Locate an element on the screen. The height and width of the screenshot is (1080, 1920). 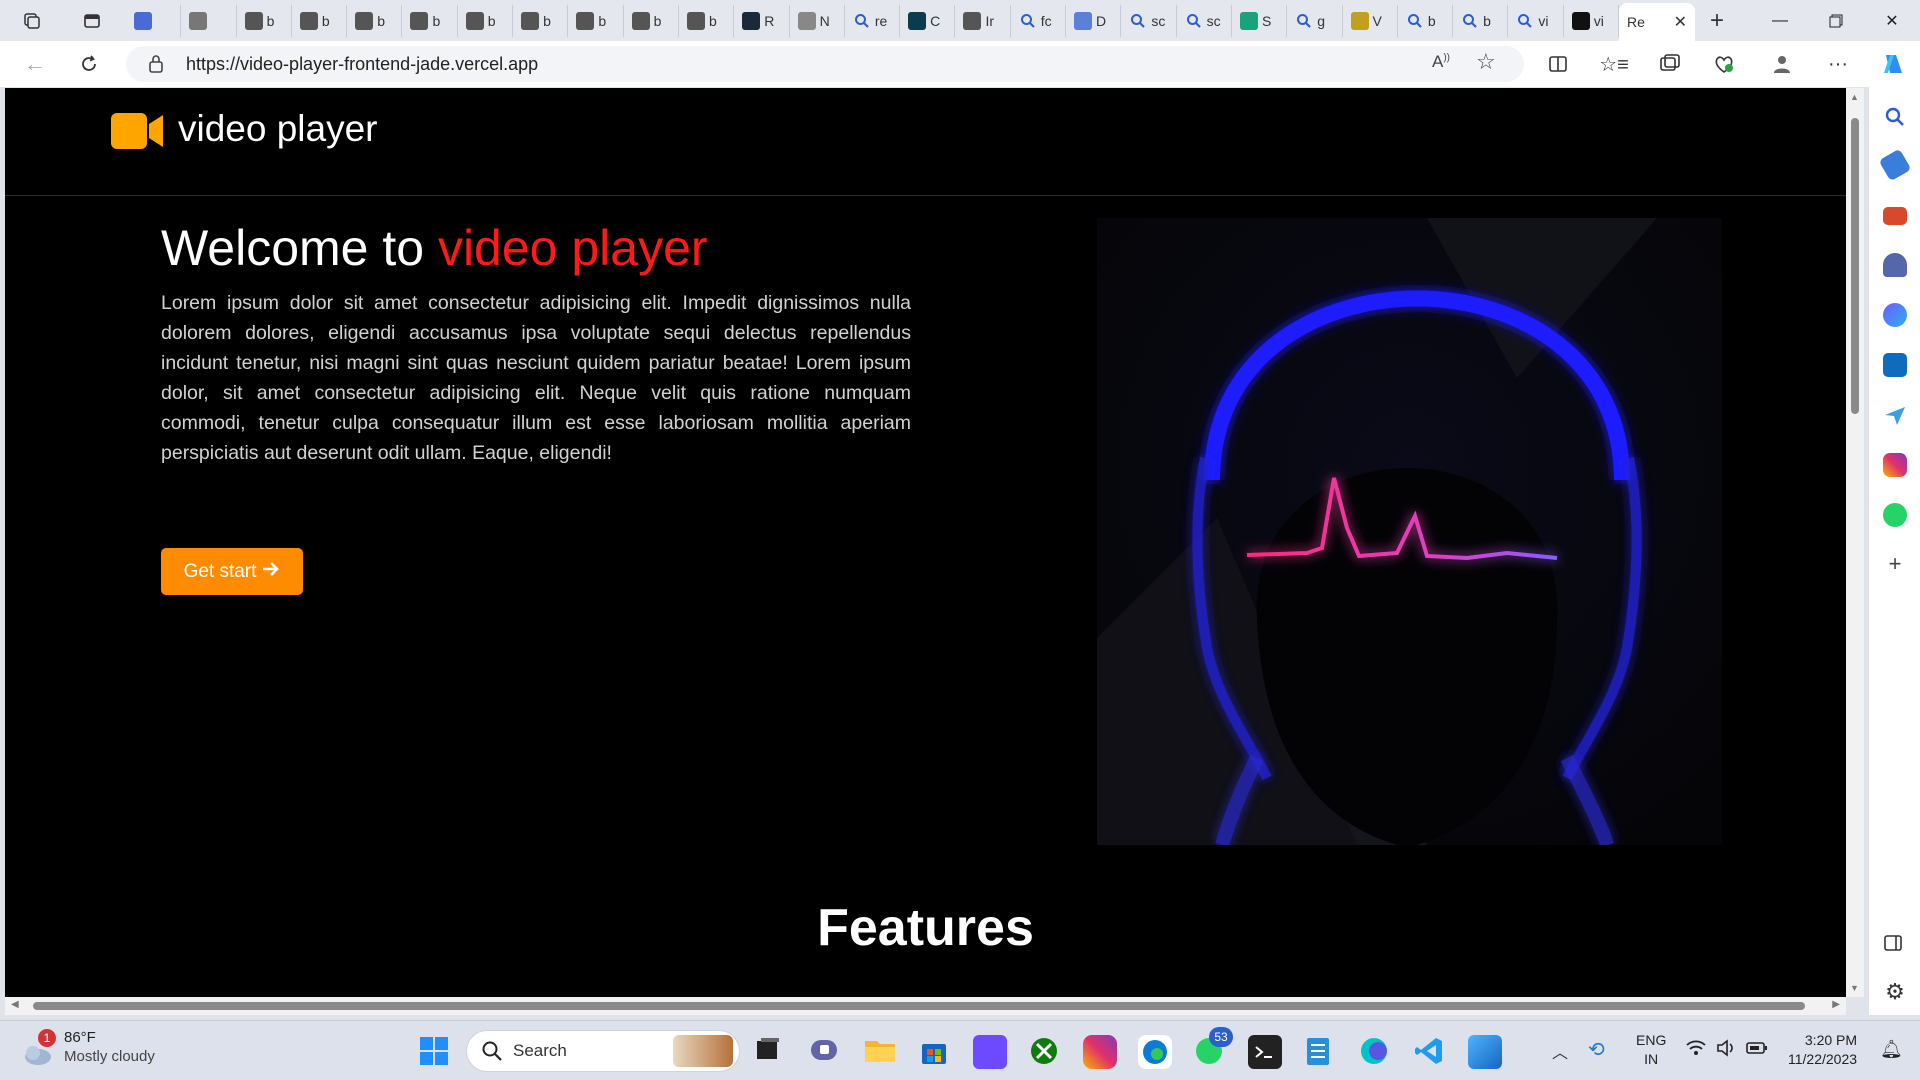
settings-gear-icon: ⚙ is located at coordinates (1895, 993).